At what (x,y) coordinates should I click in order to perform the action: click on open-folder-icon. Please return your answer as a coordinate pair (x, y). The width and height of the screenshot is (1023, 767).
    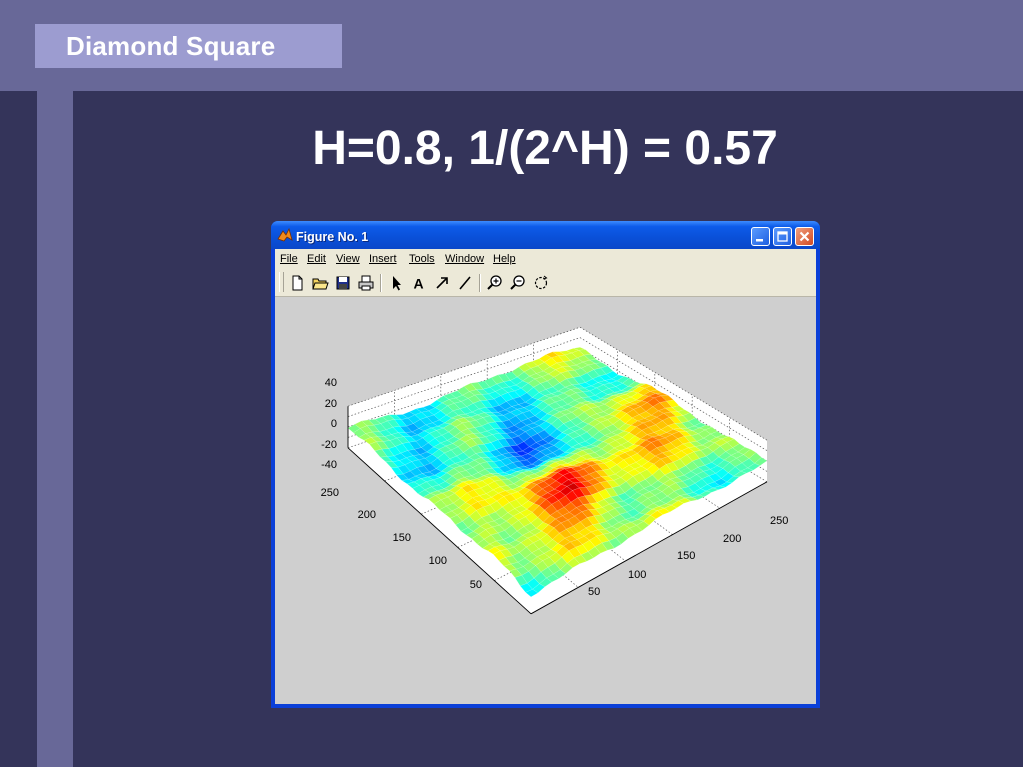
    Looking at the image, I should click on (320, 283).